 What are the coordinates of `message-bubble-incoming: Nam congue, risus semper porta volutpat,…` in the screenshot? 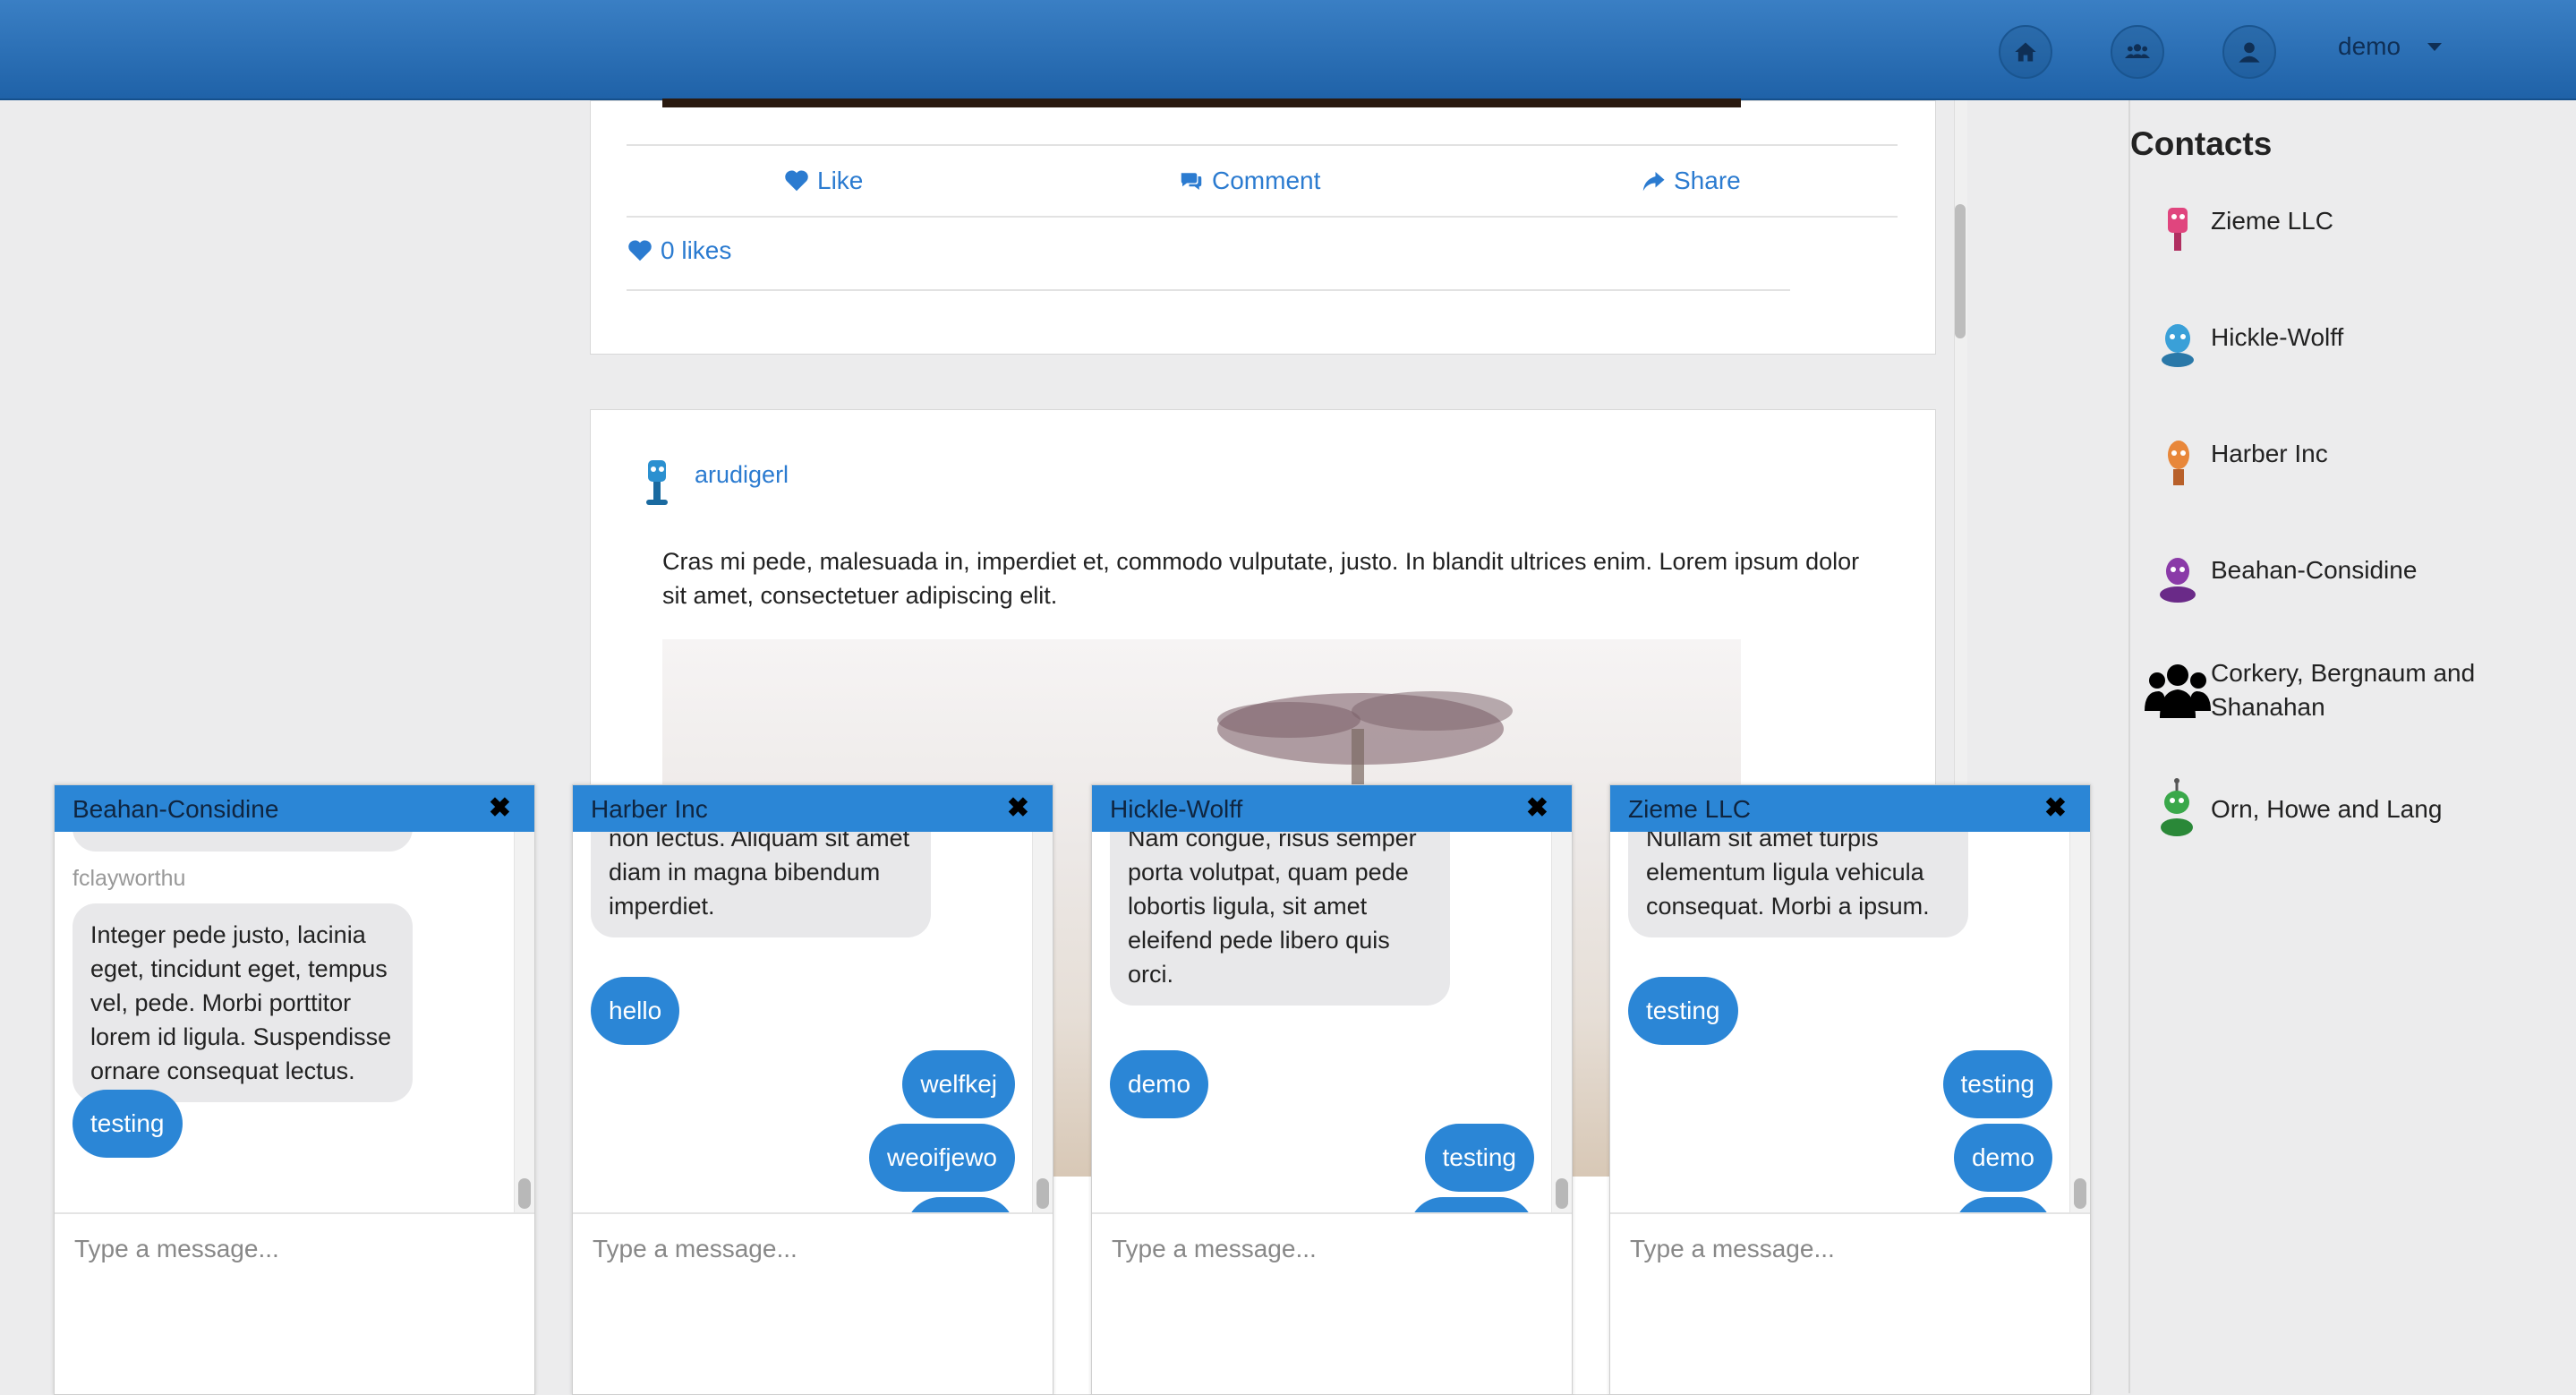 It's located at (1280, 919).